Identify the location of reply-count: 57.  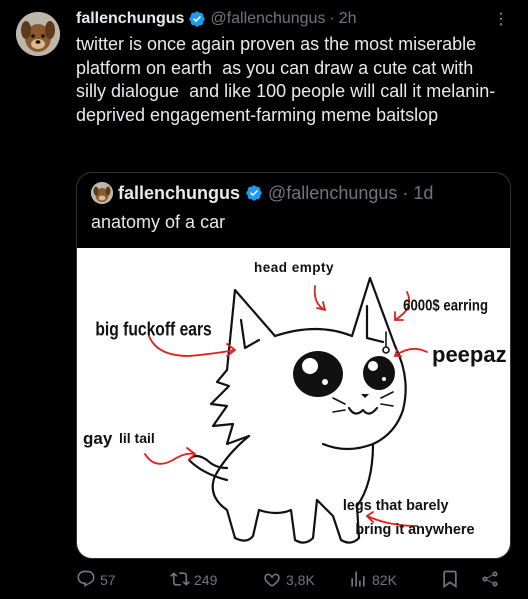
(108, 580).